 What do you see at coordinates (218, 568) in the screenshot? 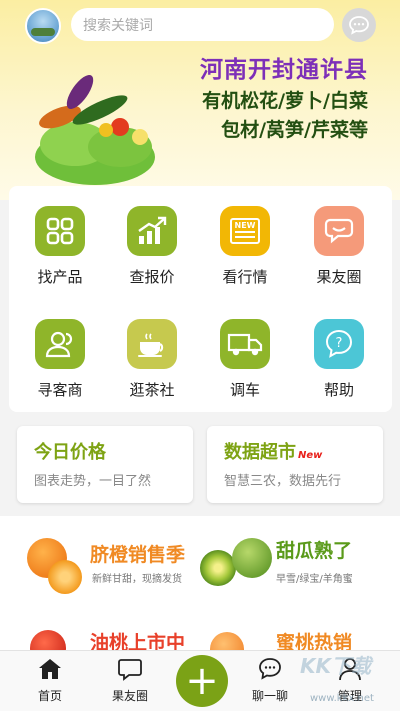
I see `melon-slice-image` at bounding box center [218, 568].